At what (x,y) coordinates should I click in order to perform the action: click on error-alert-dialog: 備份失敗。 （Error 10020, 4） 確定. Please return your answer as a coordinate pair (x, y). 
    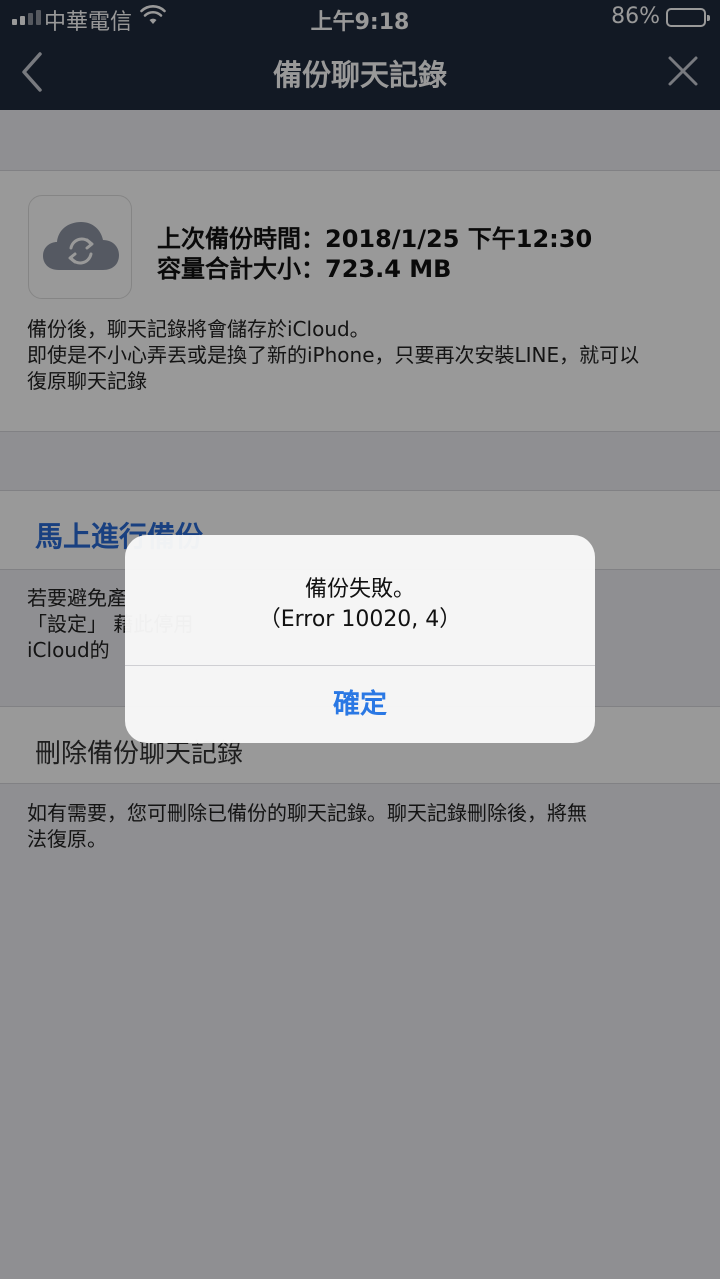
    Looking at the image, I should click on (360, 639).